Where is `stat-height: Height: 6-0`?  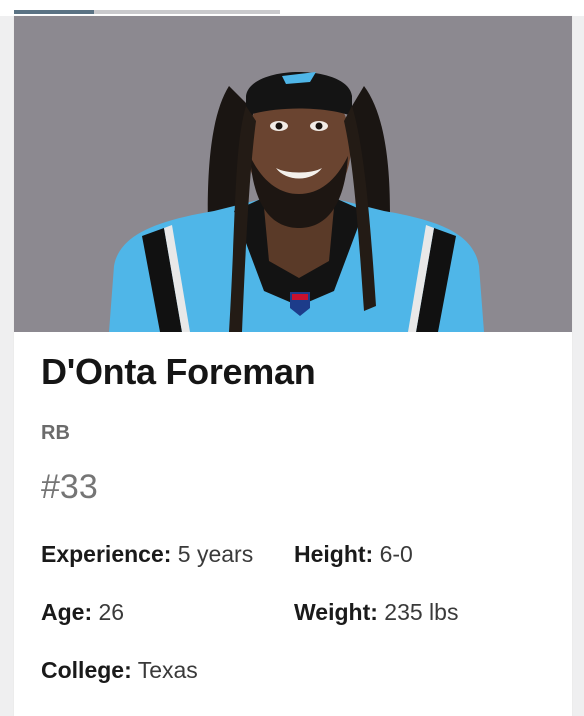
stat-height: Height: 6-0 is located at coordinates (353, 554).